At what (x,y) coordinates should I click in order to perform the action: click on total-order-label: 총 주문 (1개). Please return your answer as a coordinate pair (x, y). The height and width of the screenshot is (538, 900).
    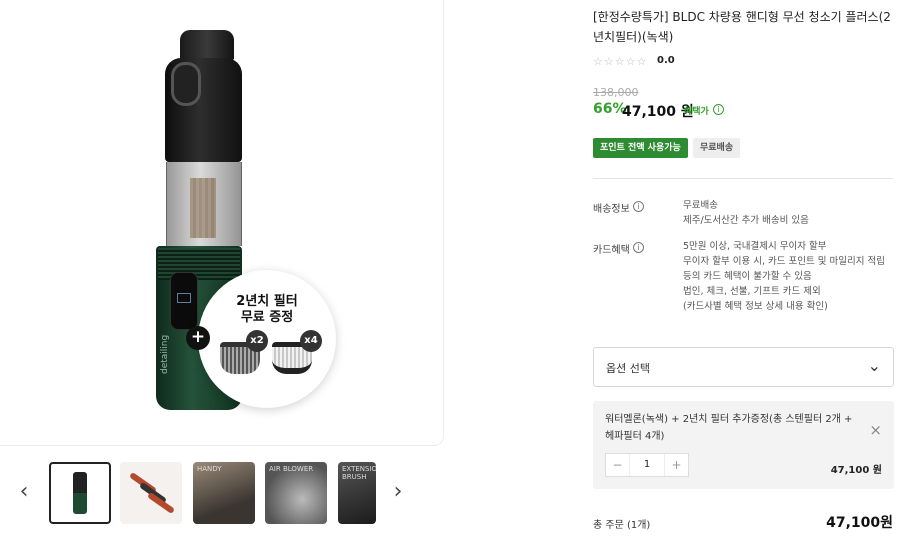
    Looking at the image, I should click on (622, 525).